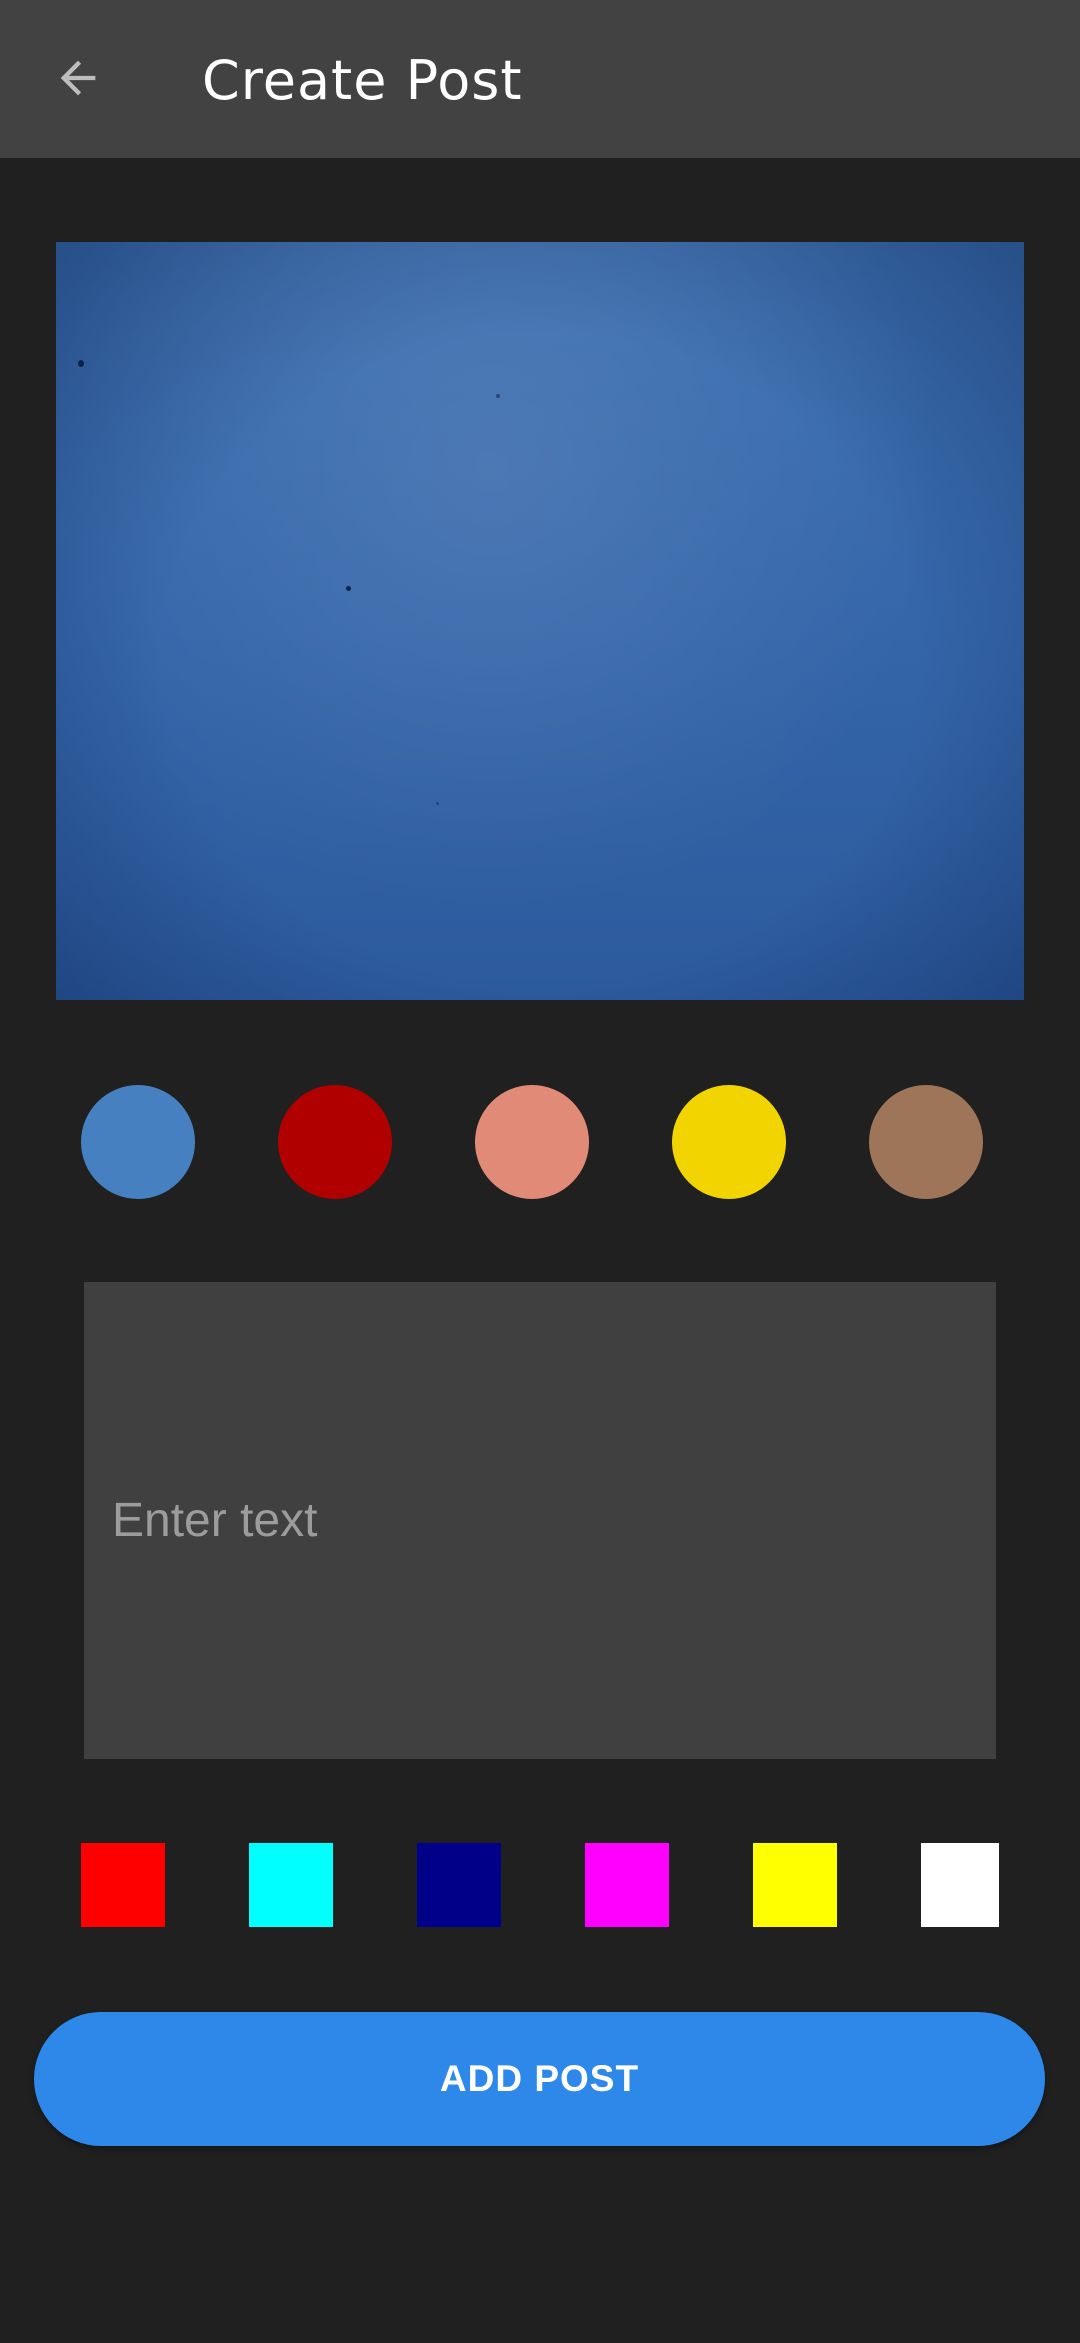 The width and height of the screenshot is (1080, 2343). Describe the element at coordinates (362, 80) in the screenshot. I see `page-title: Create Post` at that location.